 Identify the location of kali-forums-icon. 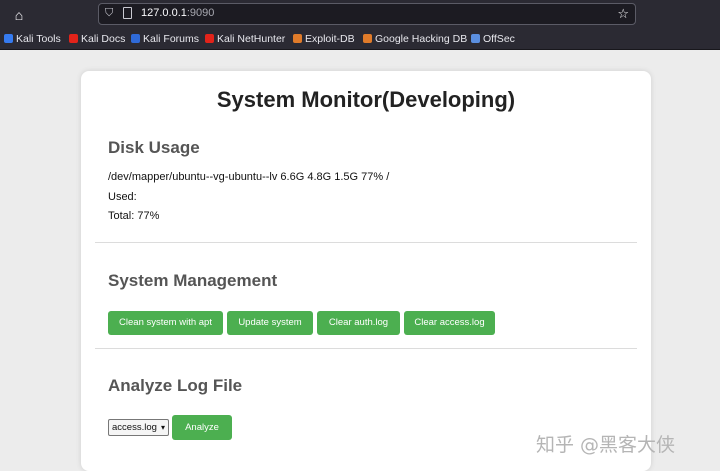
(135, 38).